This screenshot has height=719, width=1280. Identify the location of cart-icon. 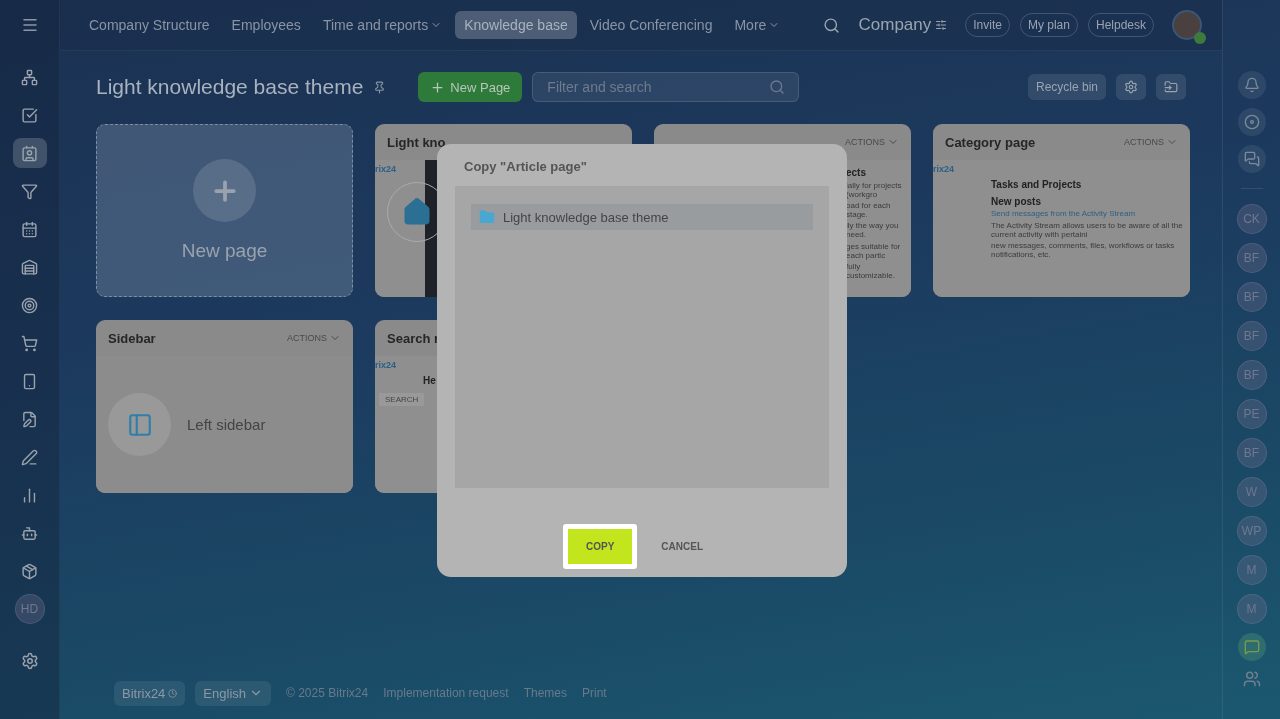
(29, 343).